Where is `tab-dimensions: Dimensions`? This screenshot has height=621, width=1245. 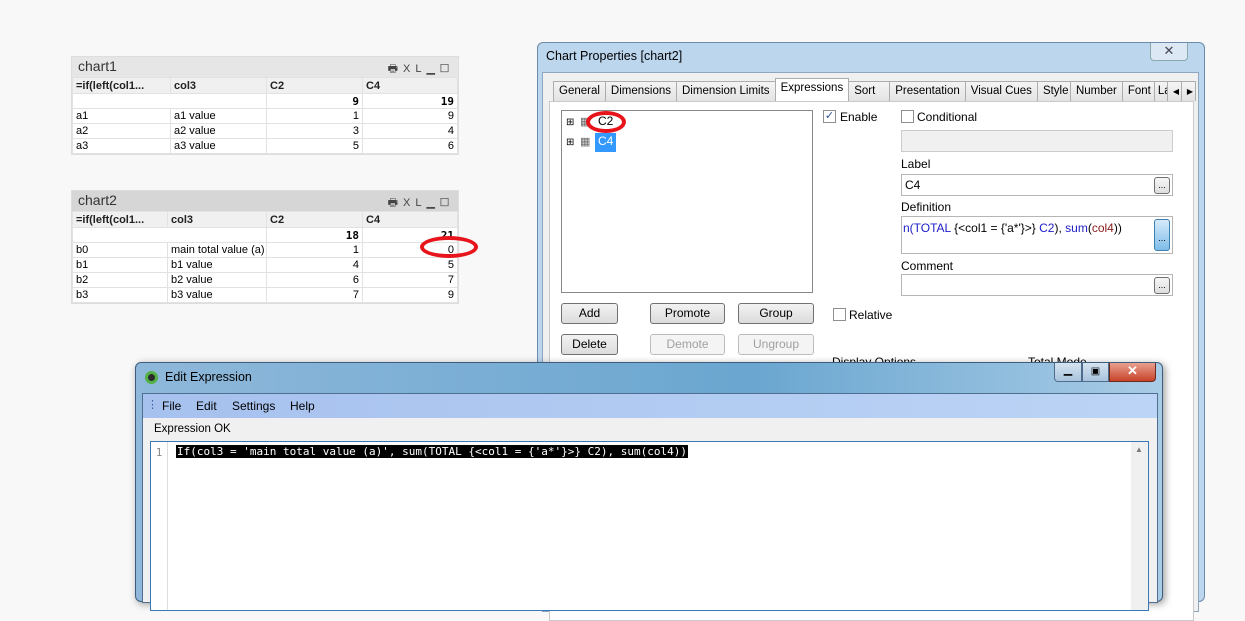 tab-dimensions: Dimensions is located at coordinates (640, 91).